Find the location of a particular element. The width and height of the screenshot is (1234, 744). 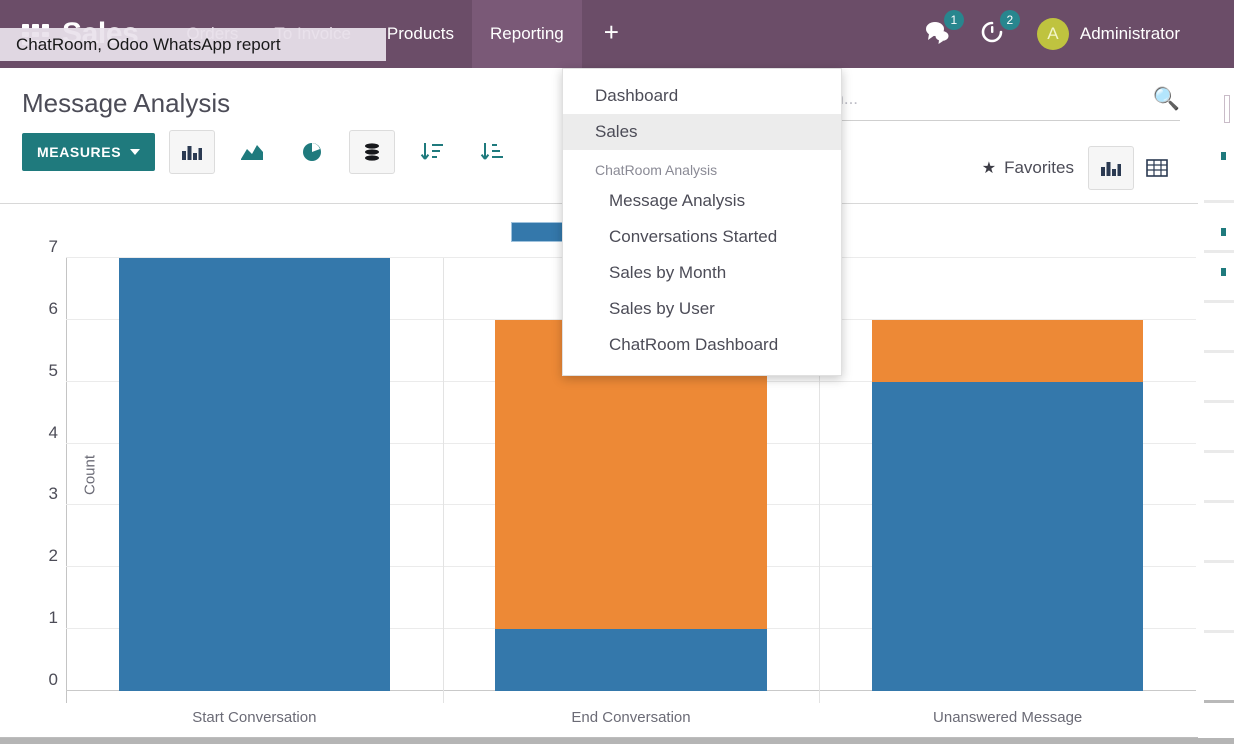

favorites-label: Favorites is located at coordinates (1039, 167).